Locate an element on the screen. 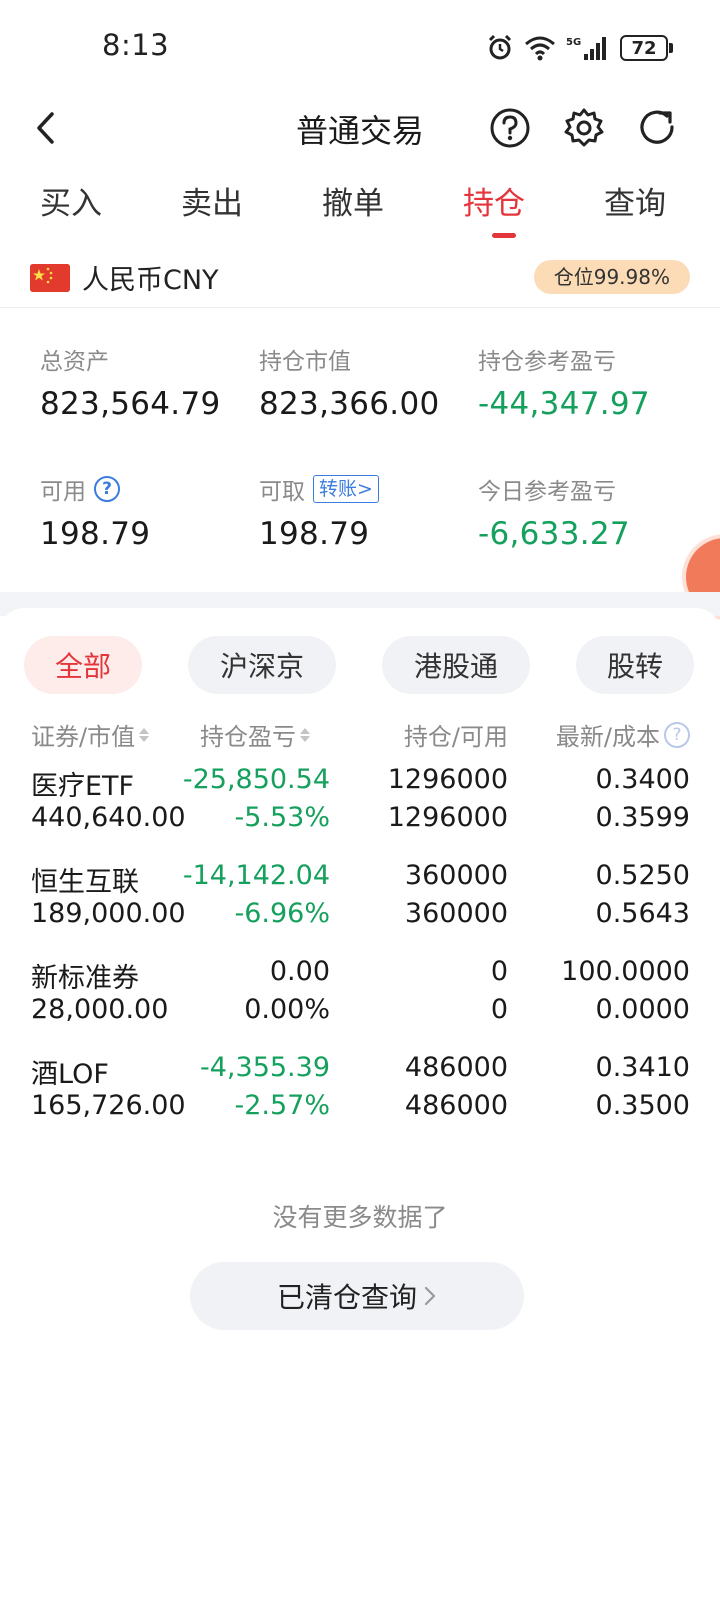  position-pl: 0.00 is located at coordinates (299, 971).